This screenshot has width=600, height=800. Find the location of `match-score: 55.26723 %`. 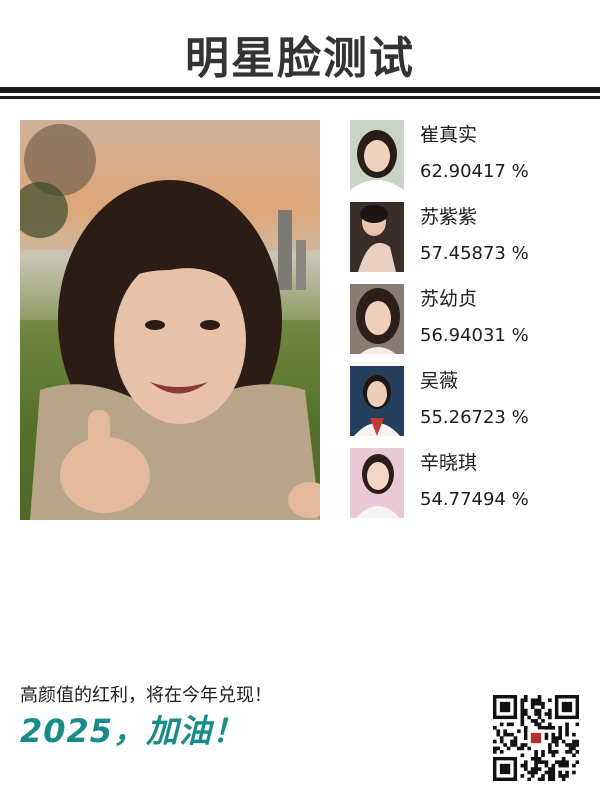

match-score: 55.26723 % is located at coordinates (474, 417).